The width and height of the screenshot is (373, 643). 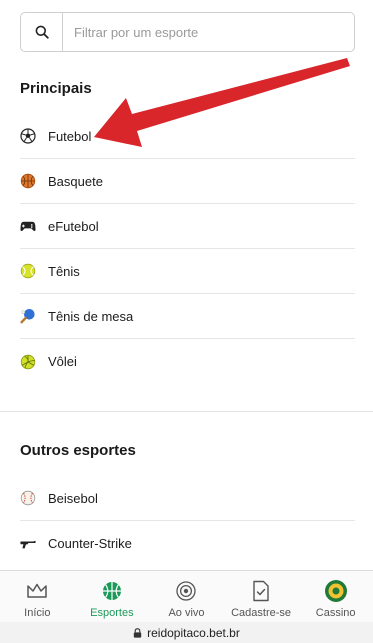 What do you see at coordinates (336, 591) in the screenshot?
I see `casino-icon` at bounding box center [336, 591].